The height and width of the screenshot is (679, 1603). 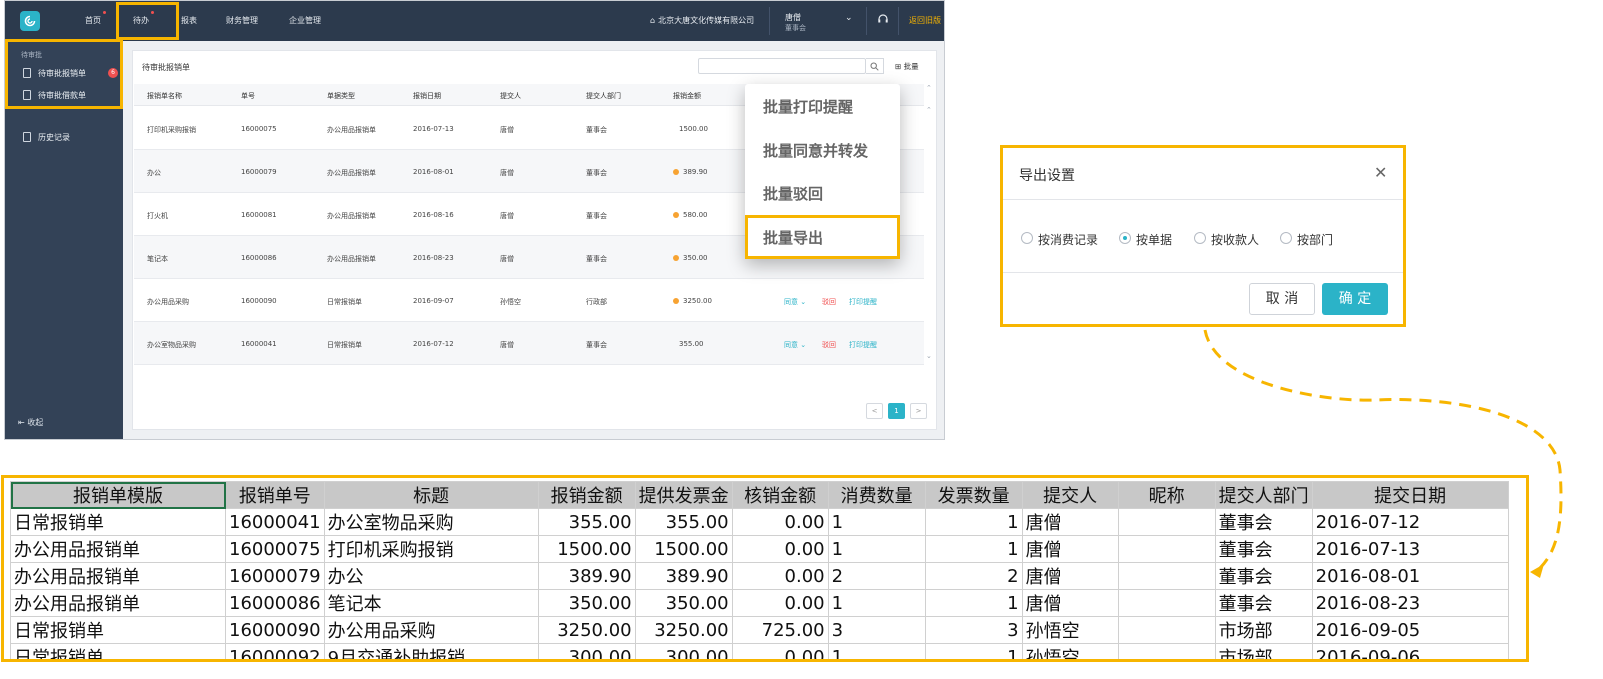 What do you see at coordinates (829, 345) in the screenshot?
I see `reject-button: 驳回` at bounding box center [829, 345].